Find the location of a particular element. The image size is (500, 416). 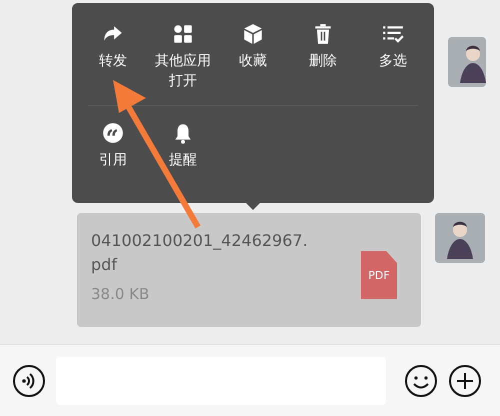

menu-item: 转发 is located at coordinates (113, 57).